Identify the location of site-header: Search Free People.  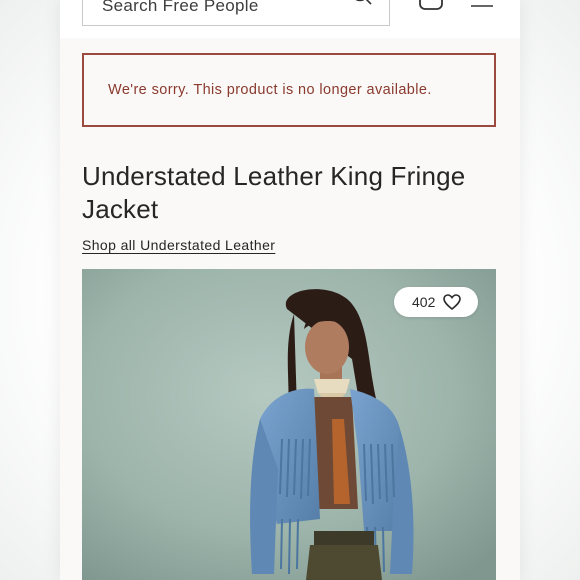
(290, 19).